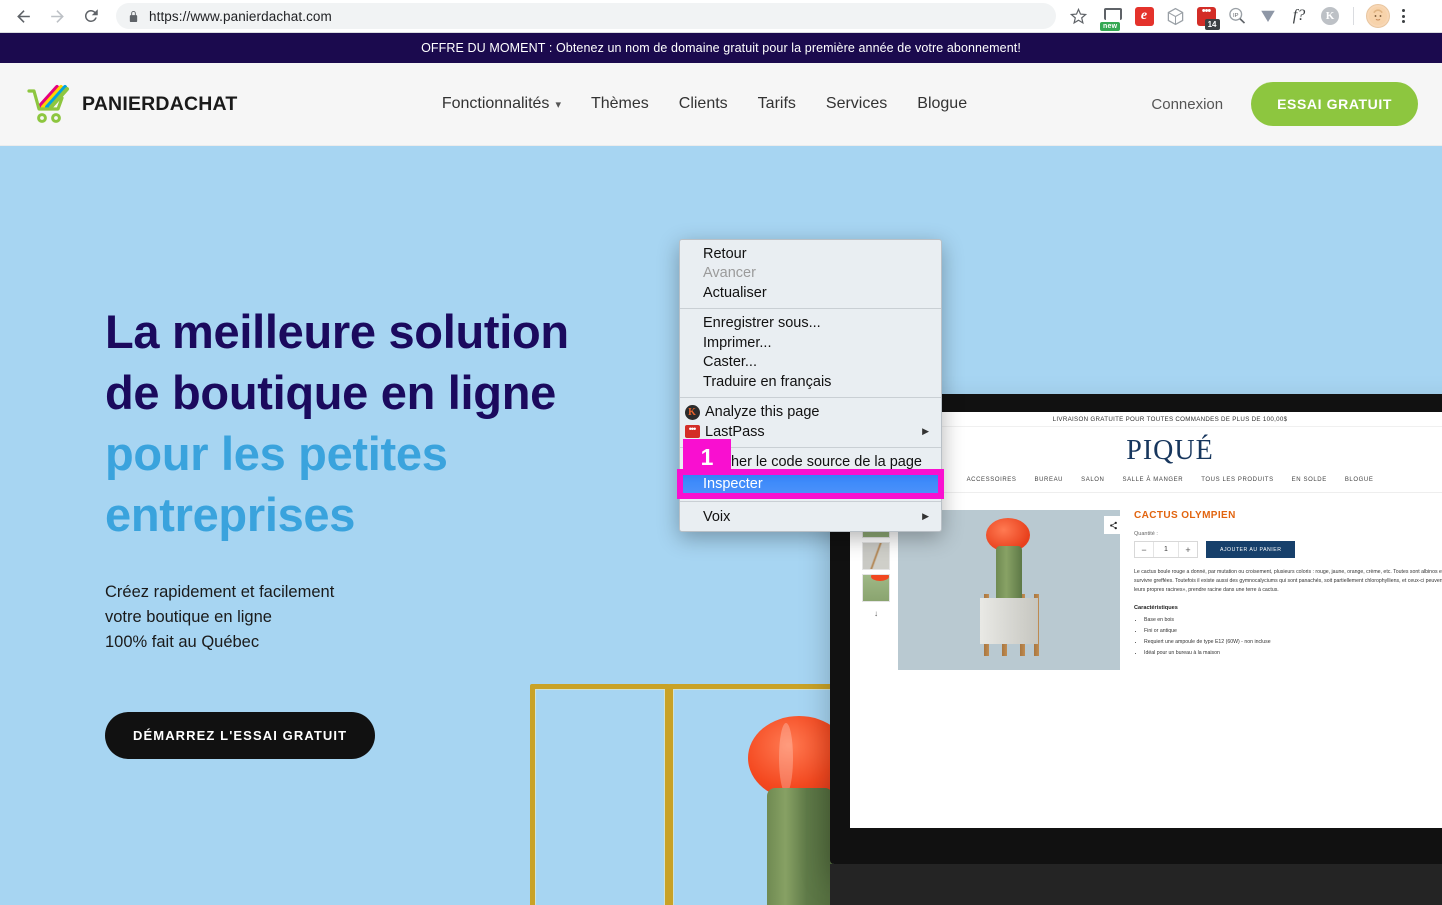 The height and width of the screenshot is (905, 1442). I want to click on lastpass-dots: •••, so click(1206, 10).